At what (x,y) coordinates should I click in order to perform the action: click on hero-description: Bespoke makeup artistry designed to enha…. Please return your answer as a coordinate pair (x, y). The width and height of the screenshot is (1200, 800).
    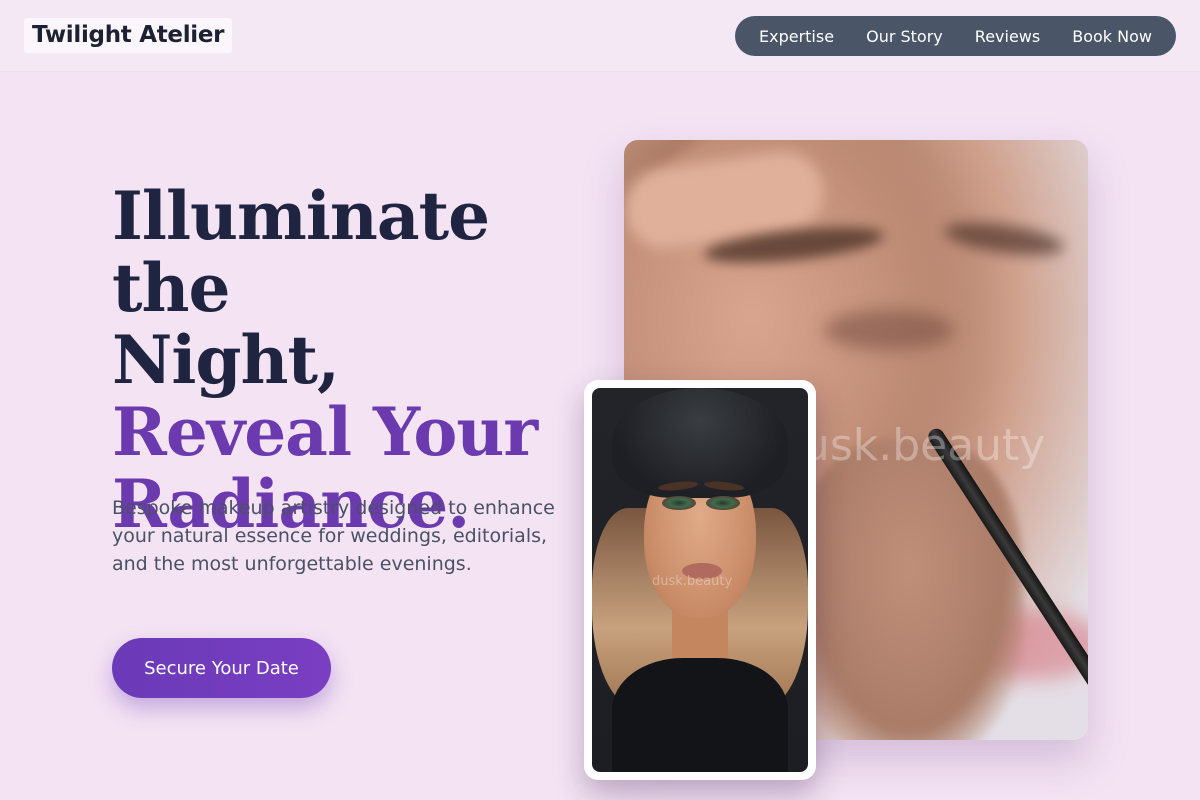
    Looking at the image, I should click on (333, 536).